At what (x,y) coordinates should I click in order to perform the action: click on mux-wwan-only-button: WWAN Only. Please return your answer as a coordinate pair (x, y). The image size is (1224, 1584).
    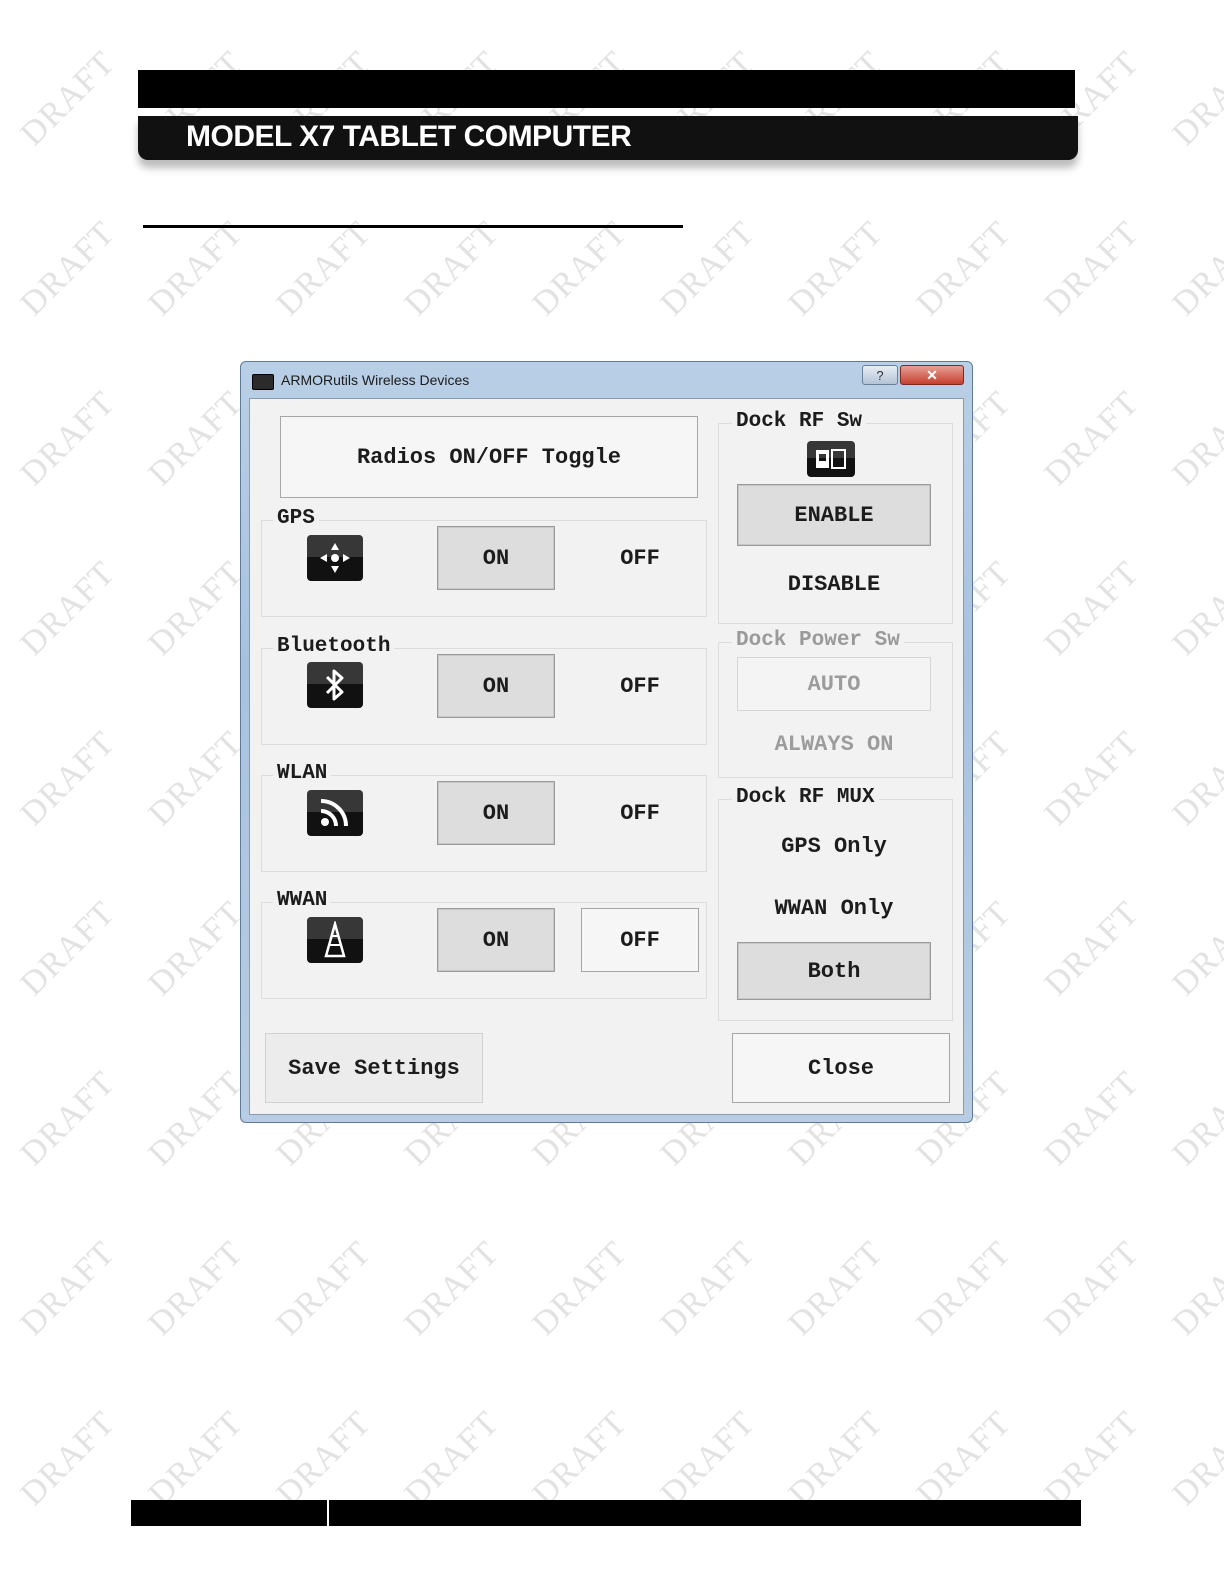
    Looking at the image, I should click on (834, 908).